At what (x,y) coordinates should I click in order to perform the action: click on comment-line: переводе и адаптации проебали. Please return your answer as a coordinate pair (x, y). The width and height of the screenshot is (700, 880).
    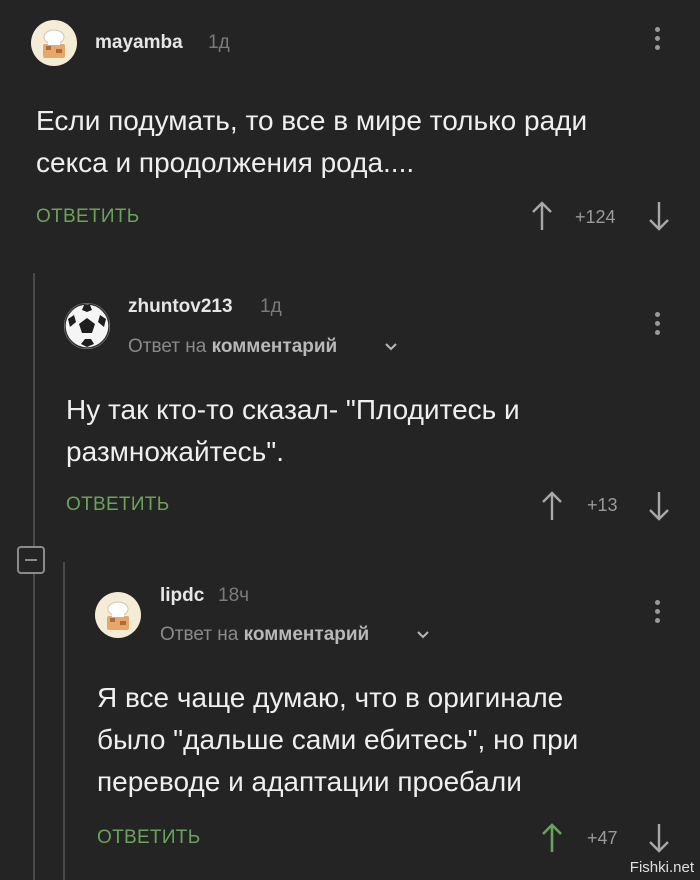
    Looking at the image, I should click on (309, 781).